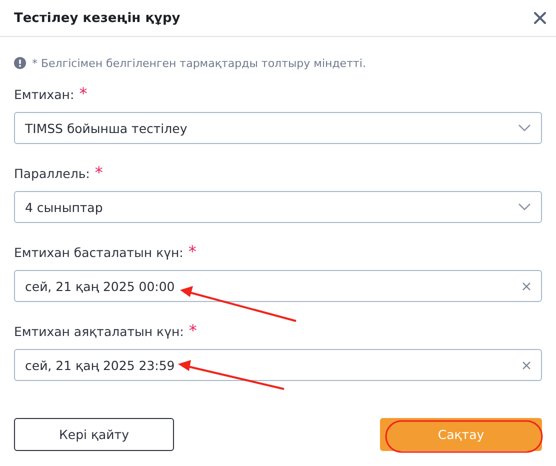 Image resolution: width=556 pixels, height=466 pixels. I want to click on back-button: Кері қайту, so click(94, 434).